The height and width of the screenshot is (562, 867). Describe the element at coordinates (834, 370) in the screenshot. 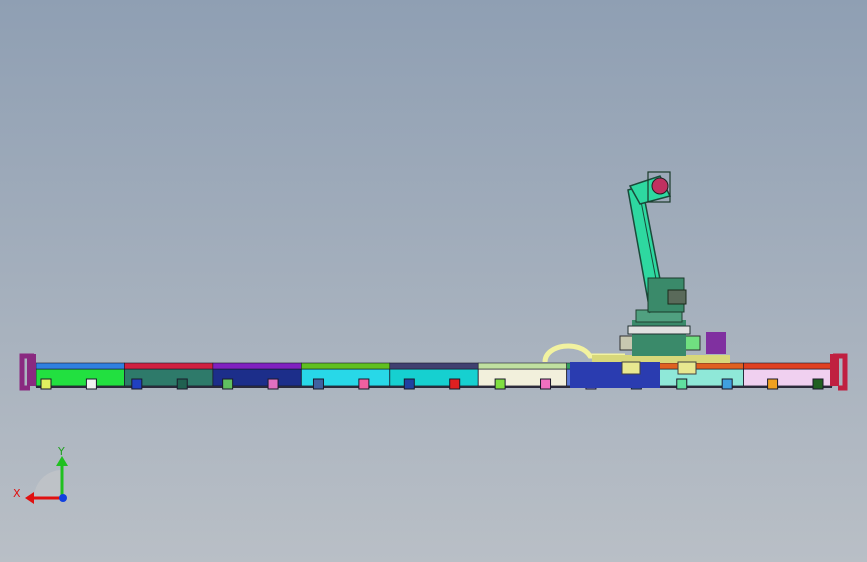

I see `rail-end-block-right` at that location.